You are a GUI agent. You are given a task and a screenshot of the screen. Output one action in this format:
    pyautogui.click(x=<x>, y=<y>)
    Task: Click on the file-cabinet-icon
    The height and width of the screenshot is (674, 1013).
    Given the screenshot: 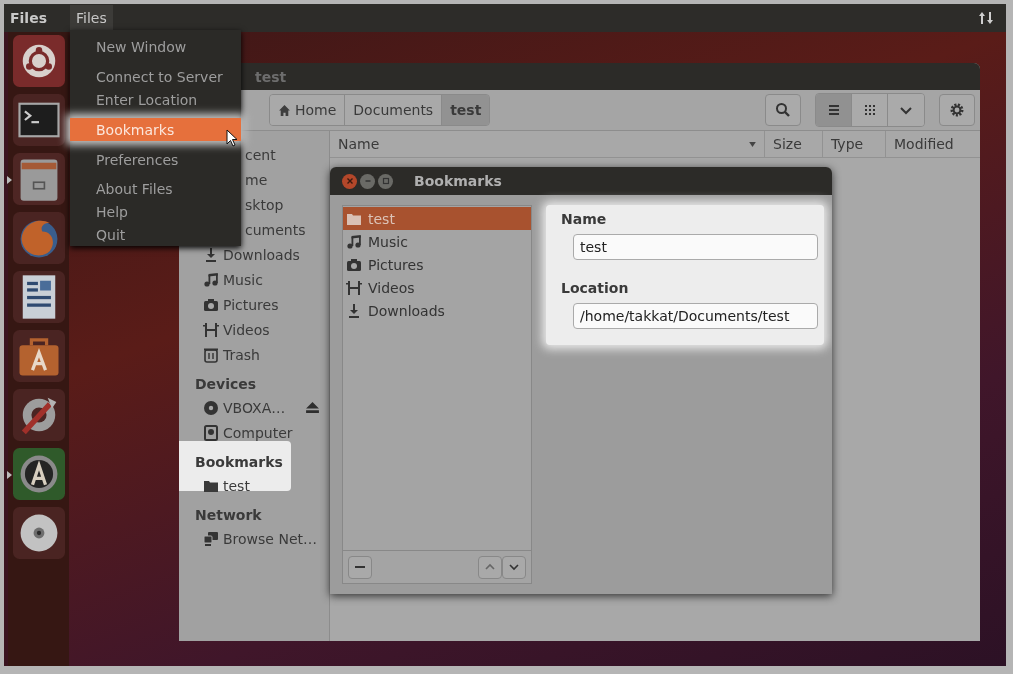 What is the action you would take?
    pyautogui.click(x=38, y=179)
    